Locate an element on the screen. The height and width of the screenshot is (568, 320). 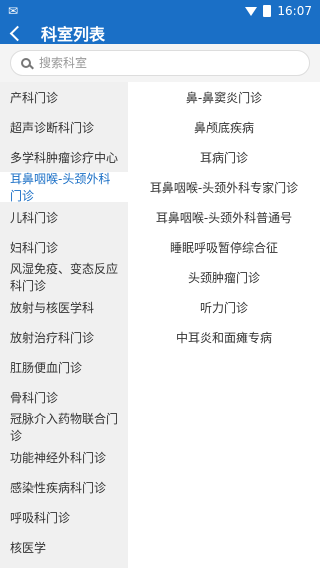
sub-department-item: 耳病门诊 is located at coordinates (224, 157).